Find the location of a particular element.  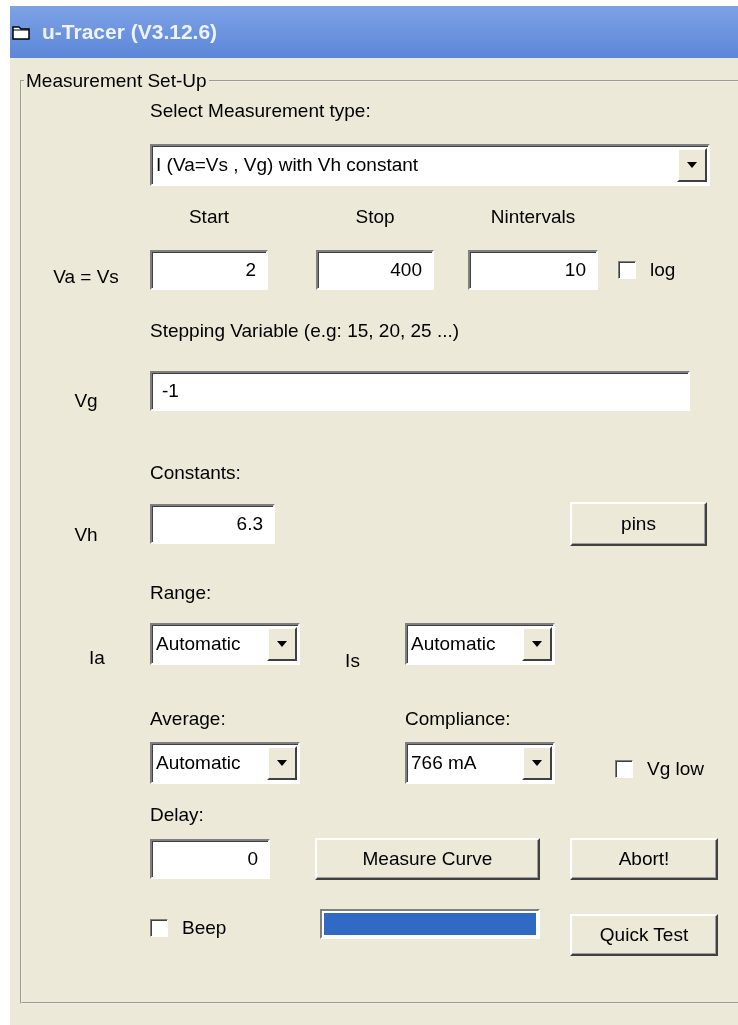

column-header: Stop is located at coordinates (375, 217).